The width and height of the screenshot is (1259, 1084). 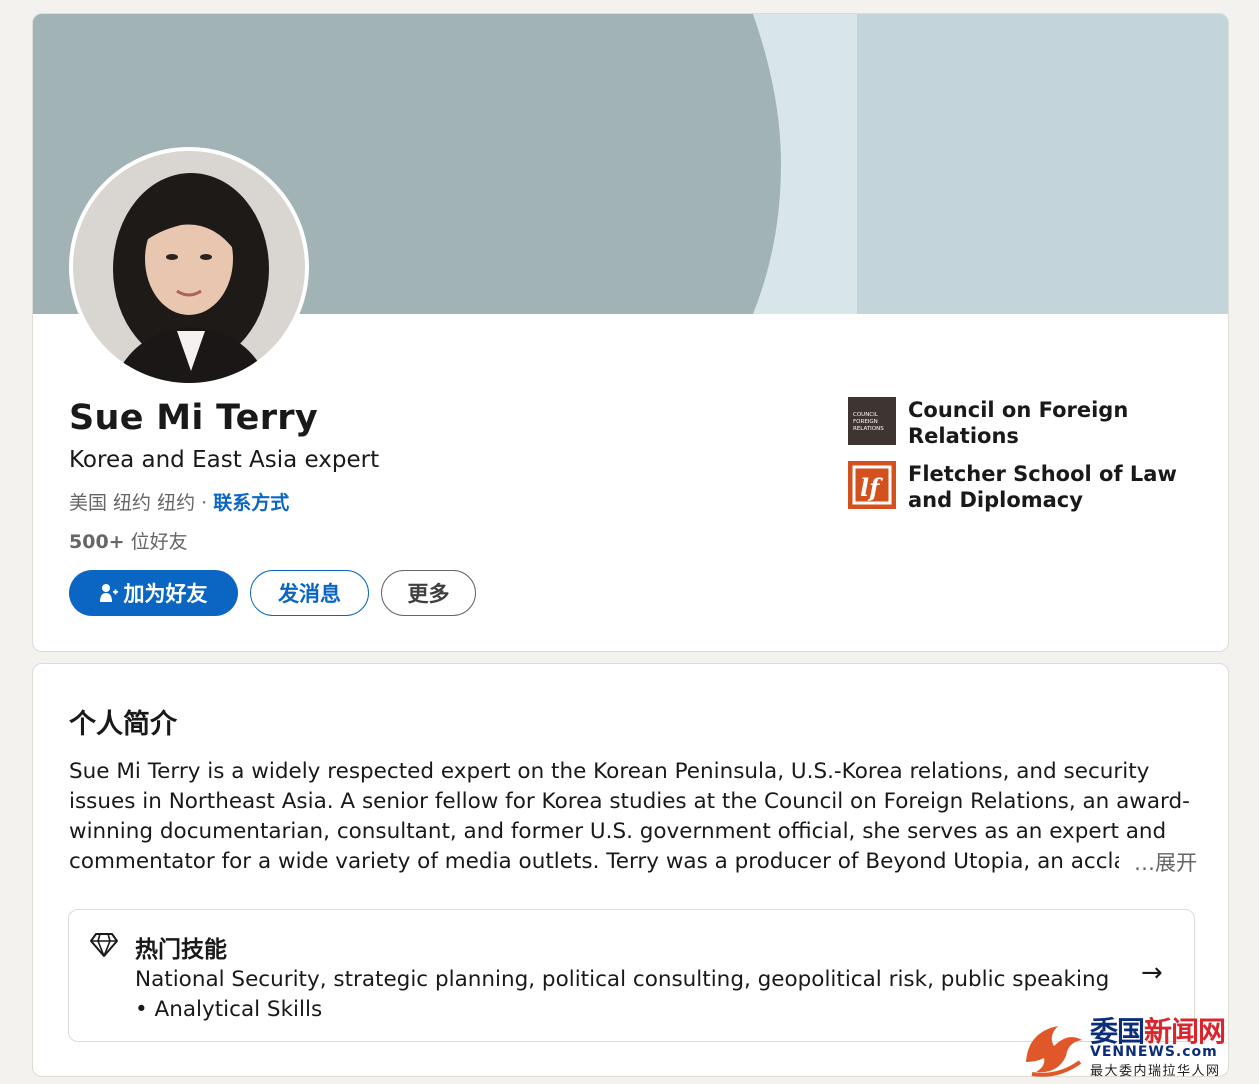 I want to click on watermark-subtitle: VENNEWS.com, so click(x=1154, y=1052).